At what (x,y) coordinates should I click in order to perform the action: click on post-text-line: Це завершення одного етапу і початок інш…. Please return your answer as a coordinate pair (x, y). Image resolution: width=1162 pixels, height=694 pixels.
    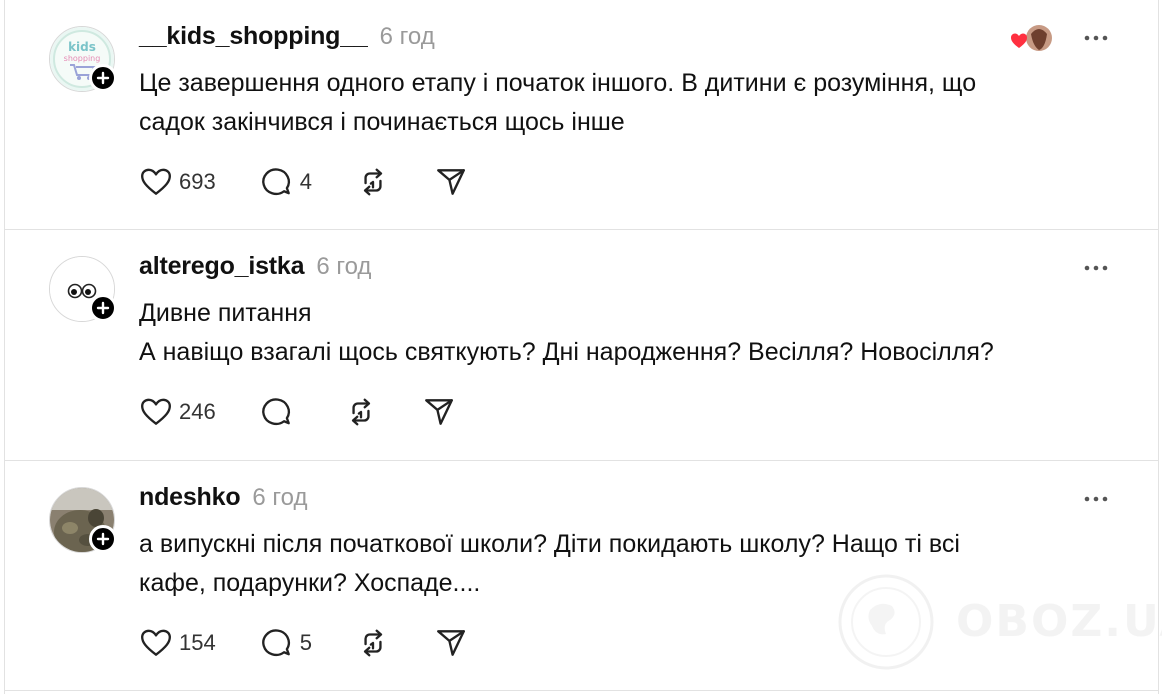
    Looking at the image, I should click on (558, 83).